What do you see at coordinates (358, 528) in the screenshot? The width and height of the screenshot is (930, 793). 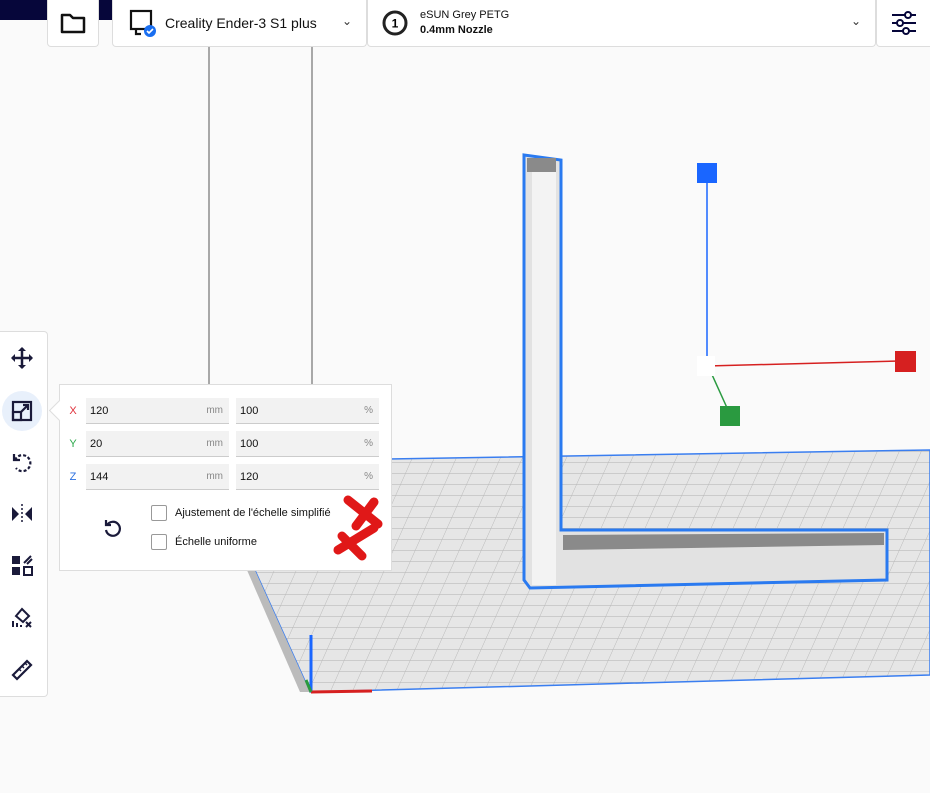 I see `annotation-cross-marks` at bounding box center [358, 528].